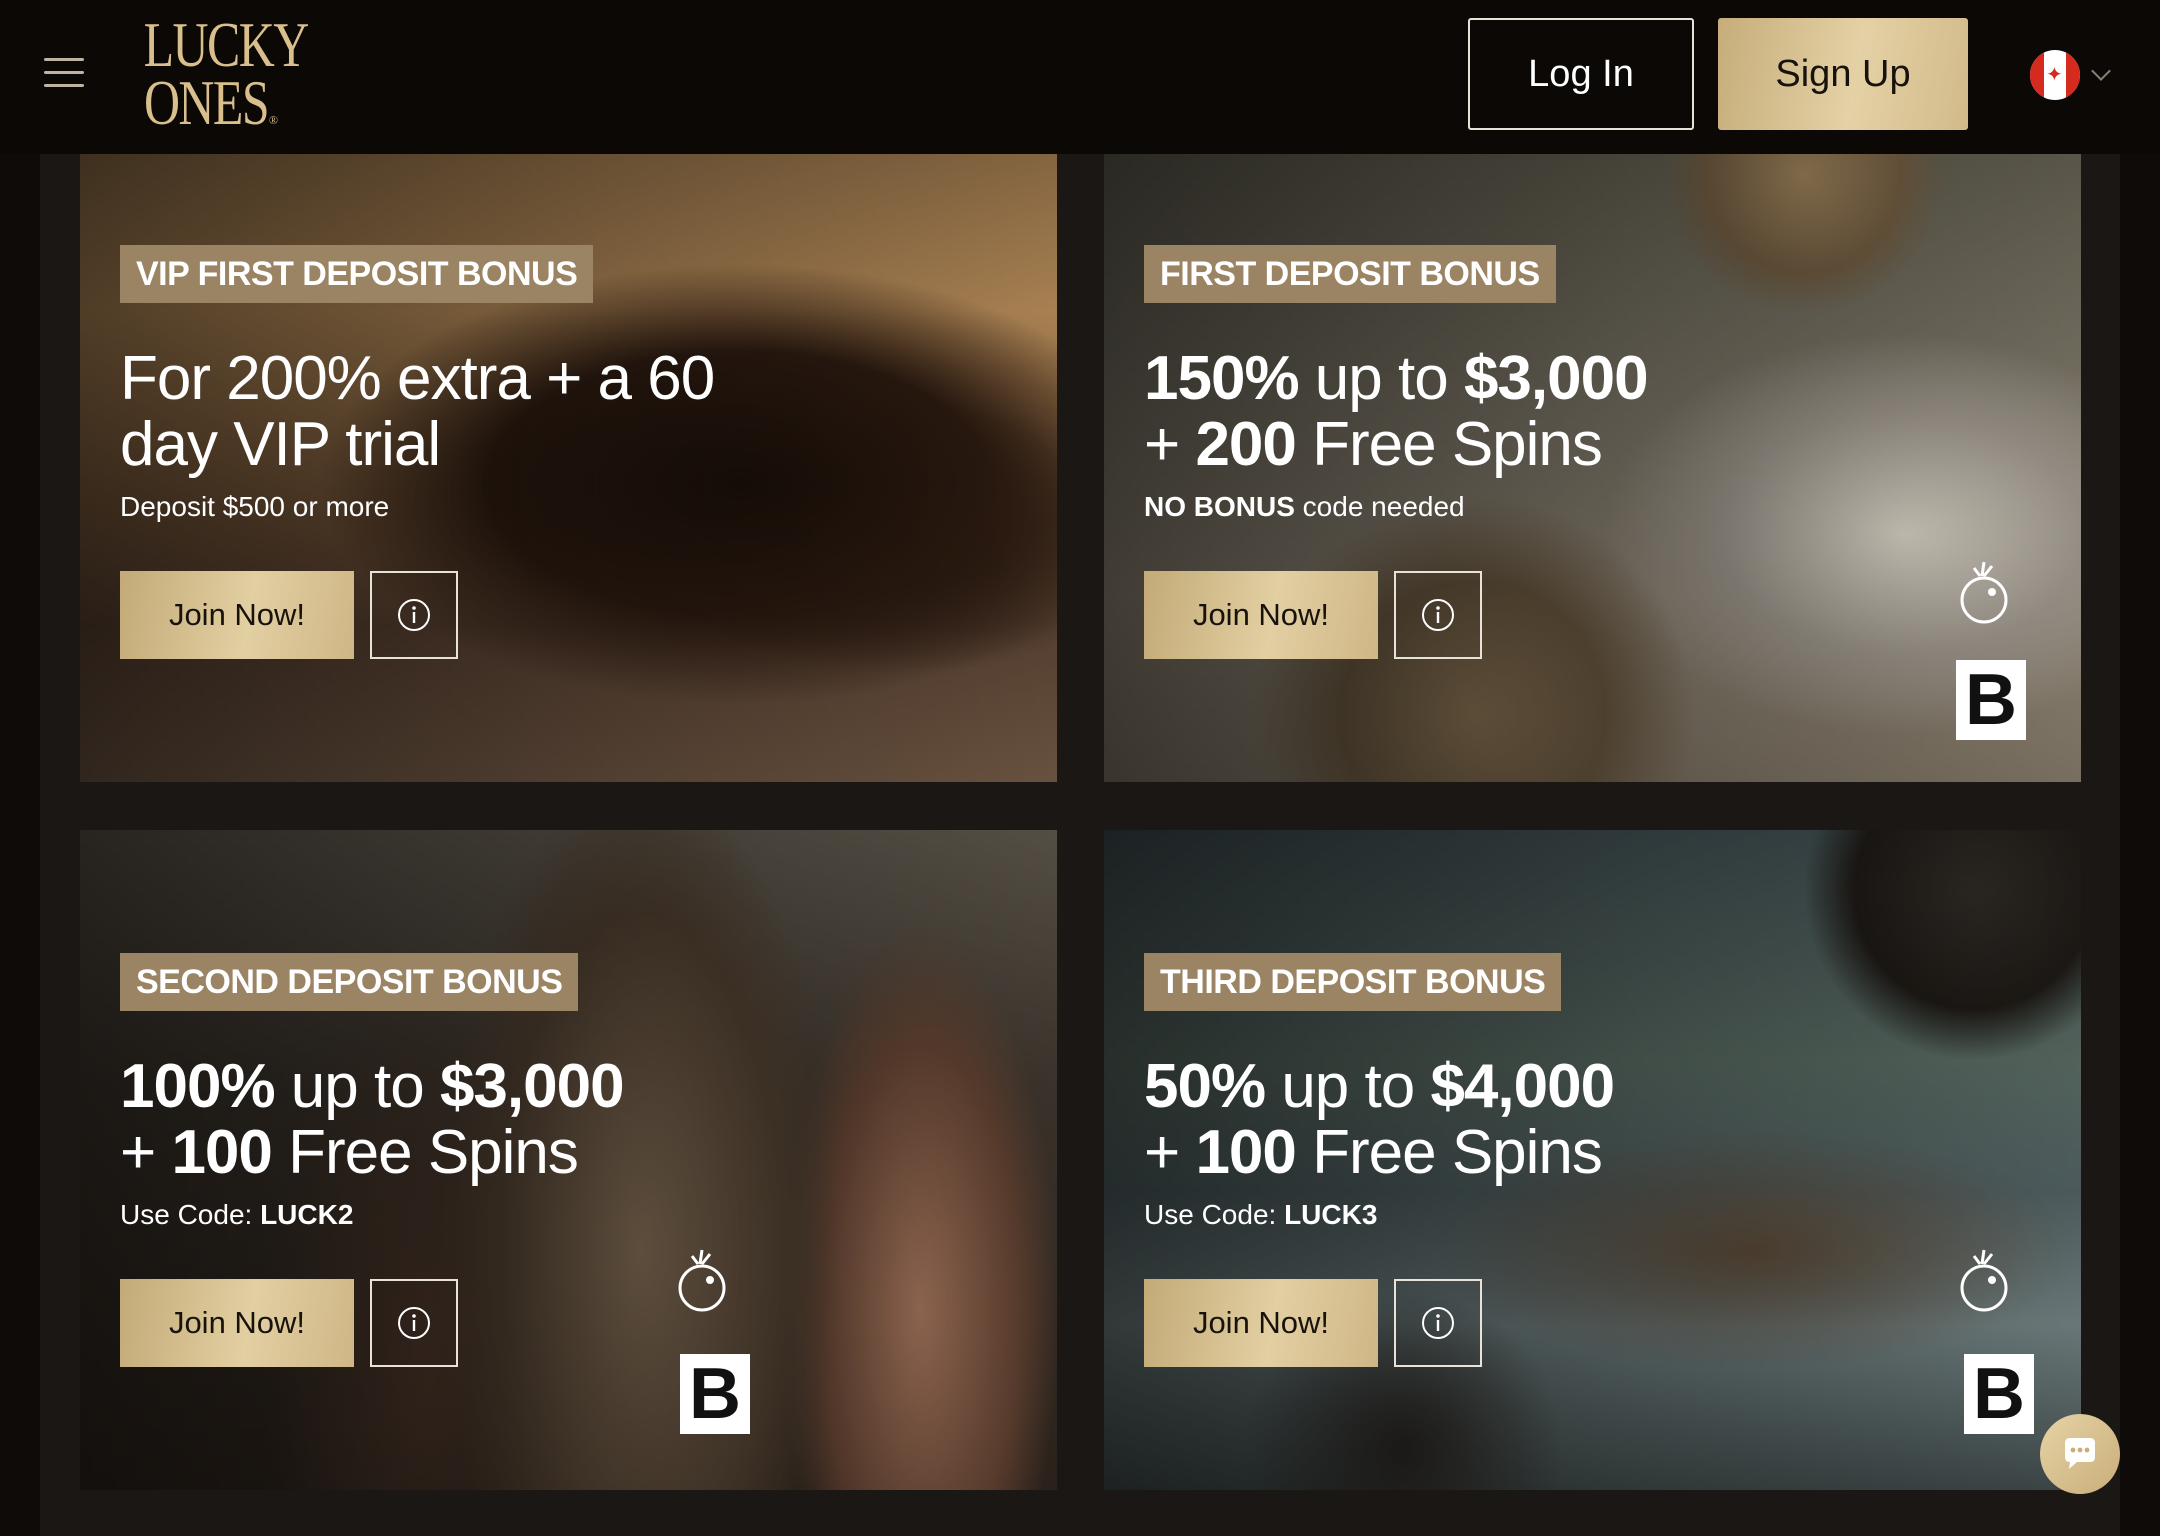 This screenshot has height=1536, width=2160. I want to click on hamburger-menu-icon, so click(64, 73).